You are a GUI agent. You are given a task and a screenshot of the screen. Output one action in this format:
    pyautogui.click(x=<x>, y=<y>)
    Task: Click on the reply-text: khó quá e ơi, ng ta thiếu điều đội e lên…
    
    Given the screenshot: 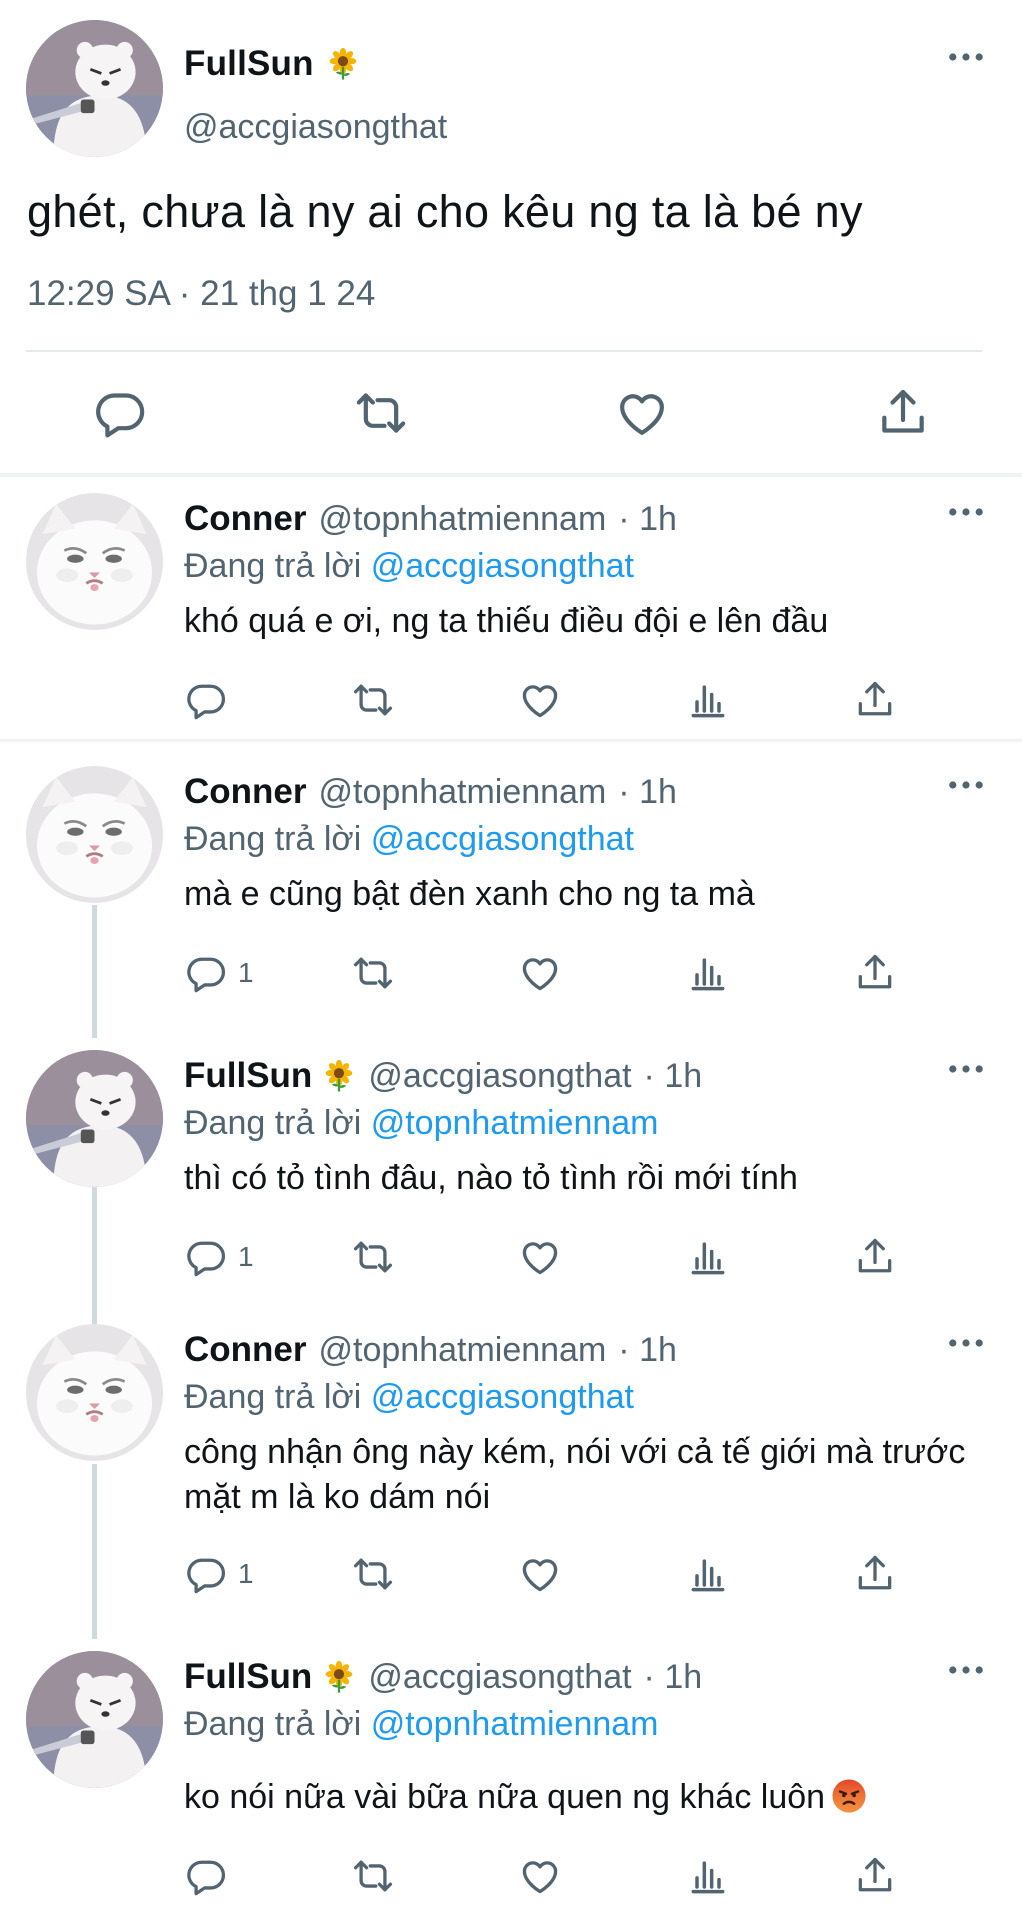 What is the action you would take?
    pyautogui.click(x=506, y=621)
    